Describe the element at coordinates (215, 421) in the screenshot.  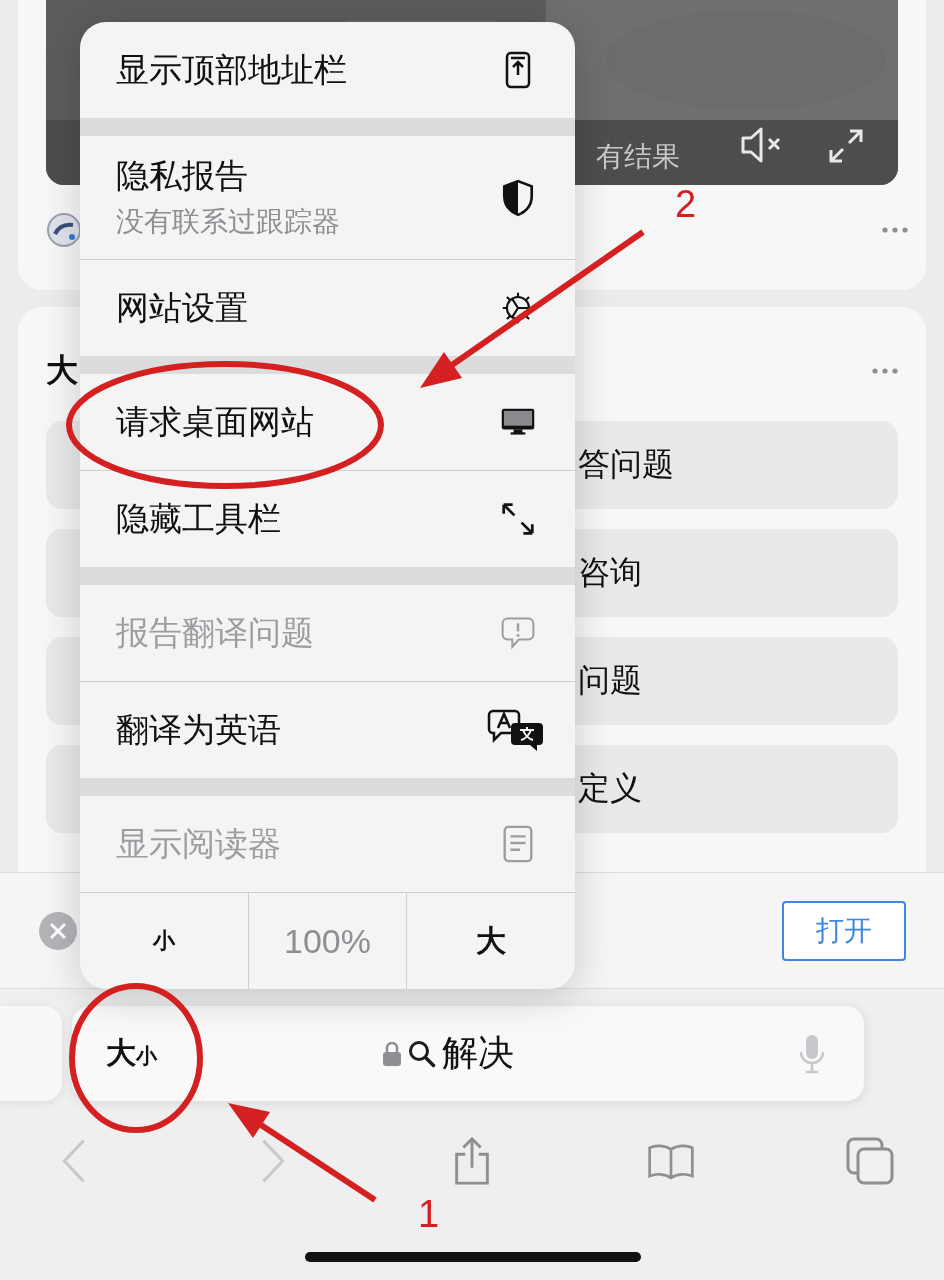
I see `menu-item-label: 请求桌面网站` at that location.